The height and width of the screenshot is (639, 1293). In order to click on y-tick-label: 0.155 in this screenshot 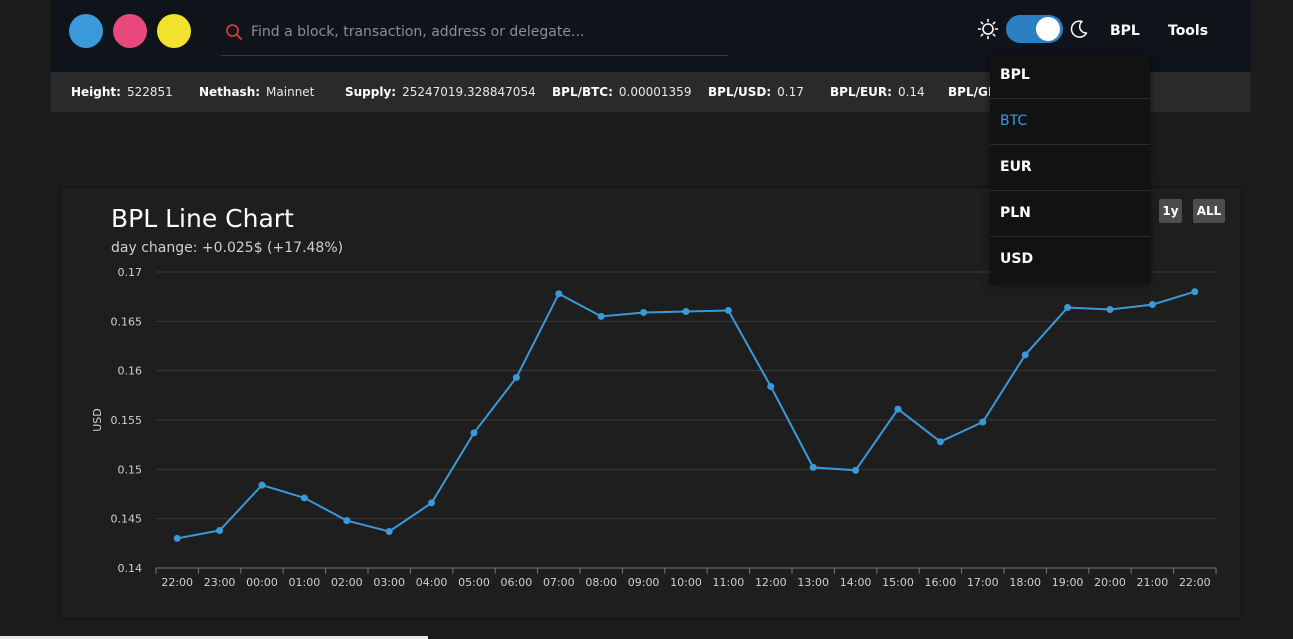, I will do `click(127, 420)`.